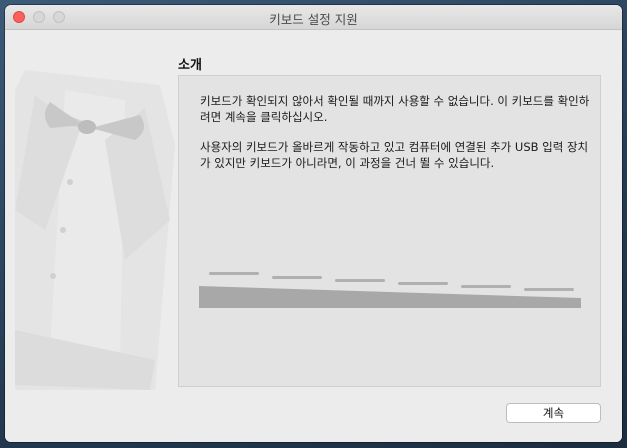 This screenshot has width=627, height=448. I want to click on keyboard-icon, so click(390, 290).